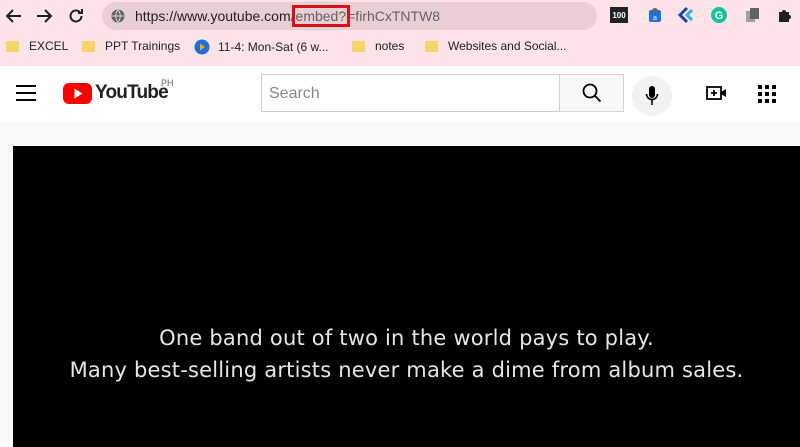 This screenshot has height=447, width=800. Describe the element at coordinates (143, 46) in the screenshot. I see `bookmark-label: PPT Trainings` at that location.